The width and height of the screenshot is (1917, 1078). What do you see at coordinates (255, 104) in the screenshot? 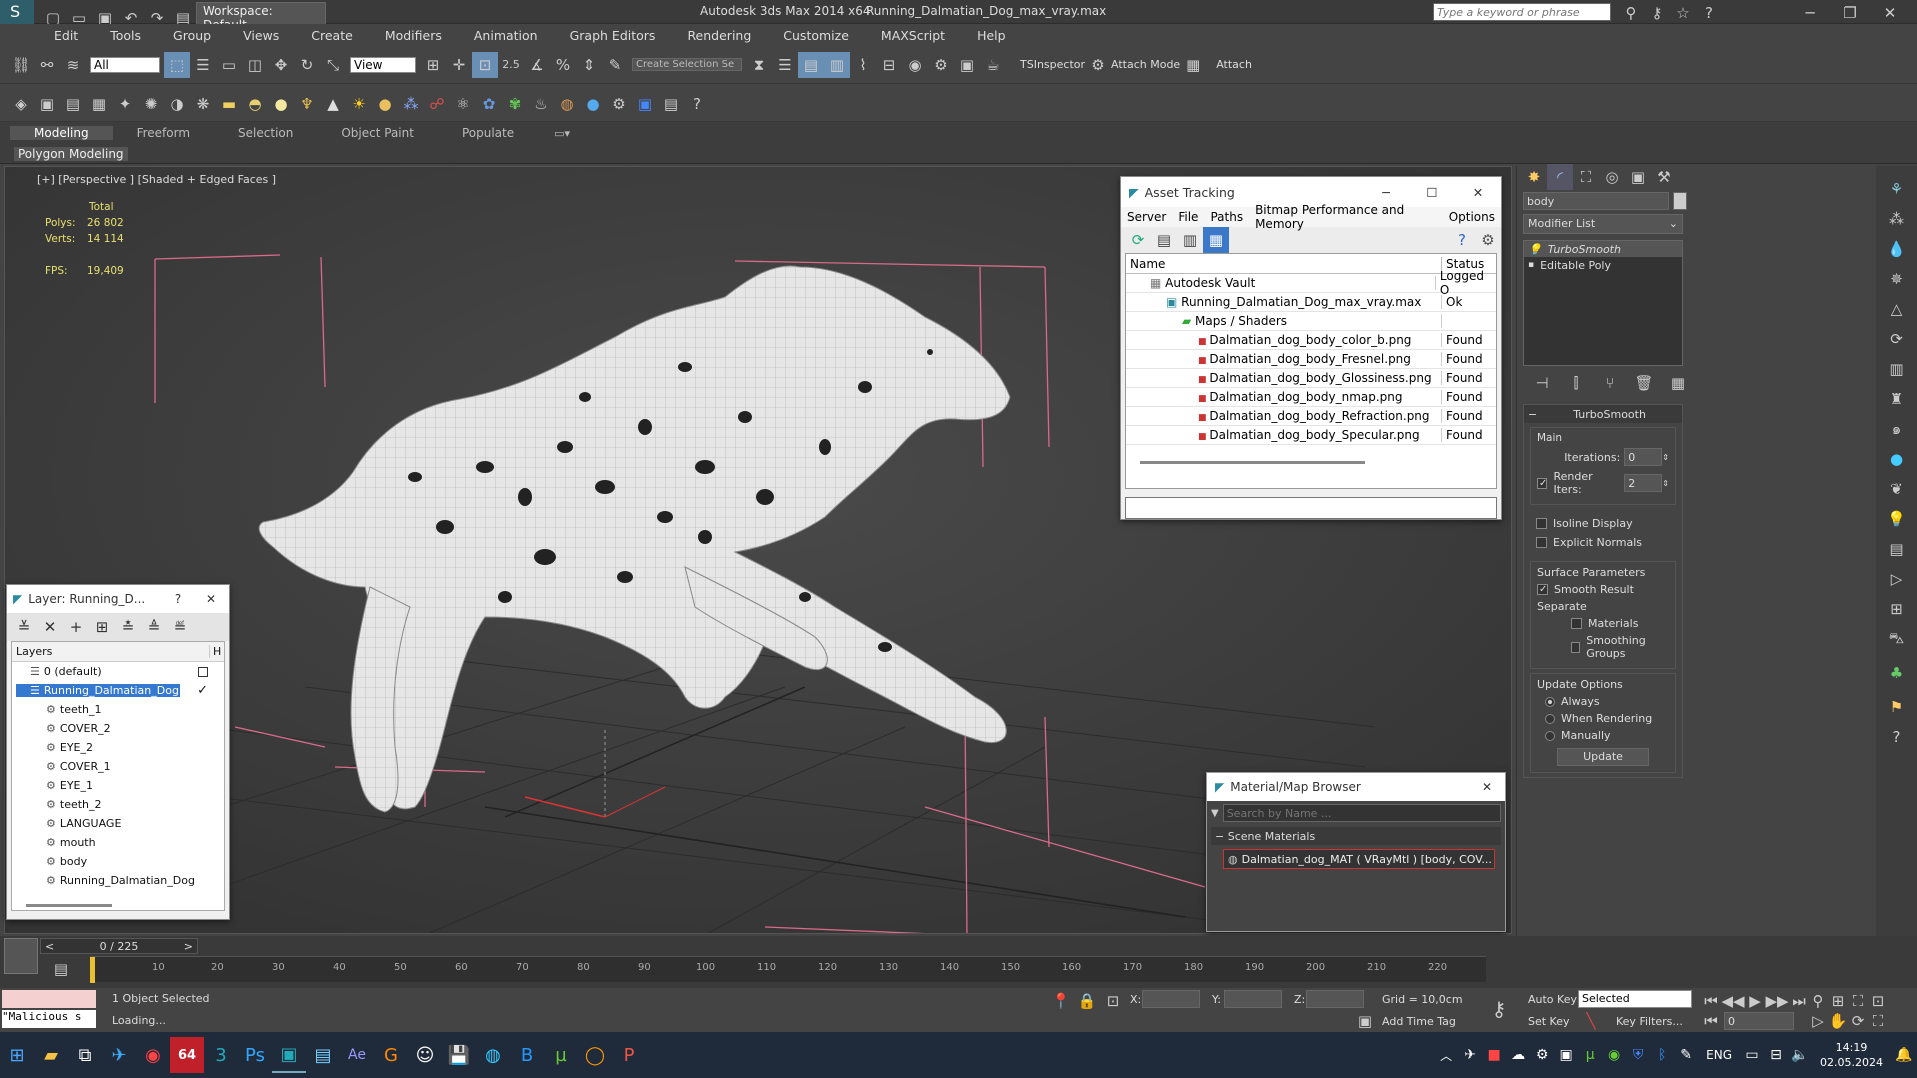
I see `dome-light-icon: ◓` at bounding box center [255, 104].